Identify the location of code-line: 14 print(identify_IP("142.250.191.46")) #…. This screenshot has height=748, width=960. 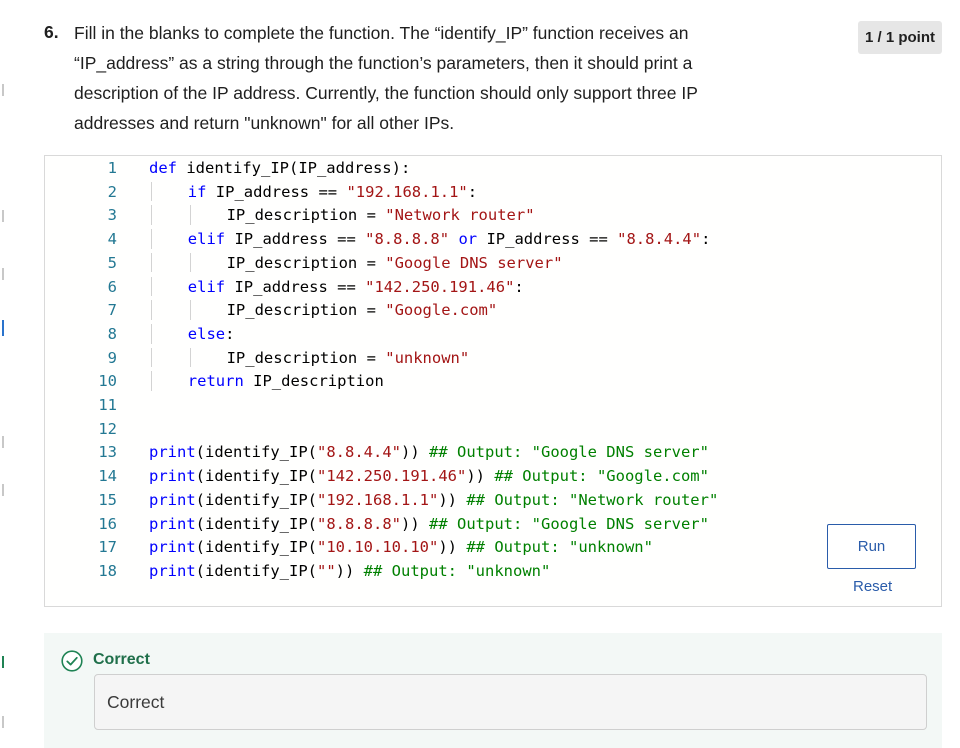
(490, 476).